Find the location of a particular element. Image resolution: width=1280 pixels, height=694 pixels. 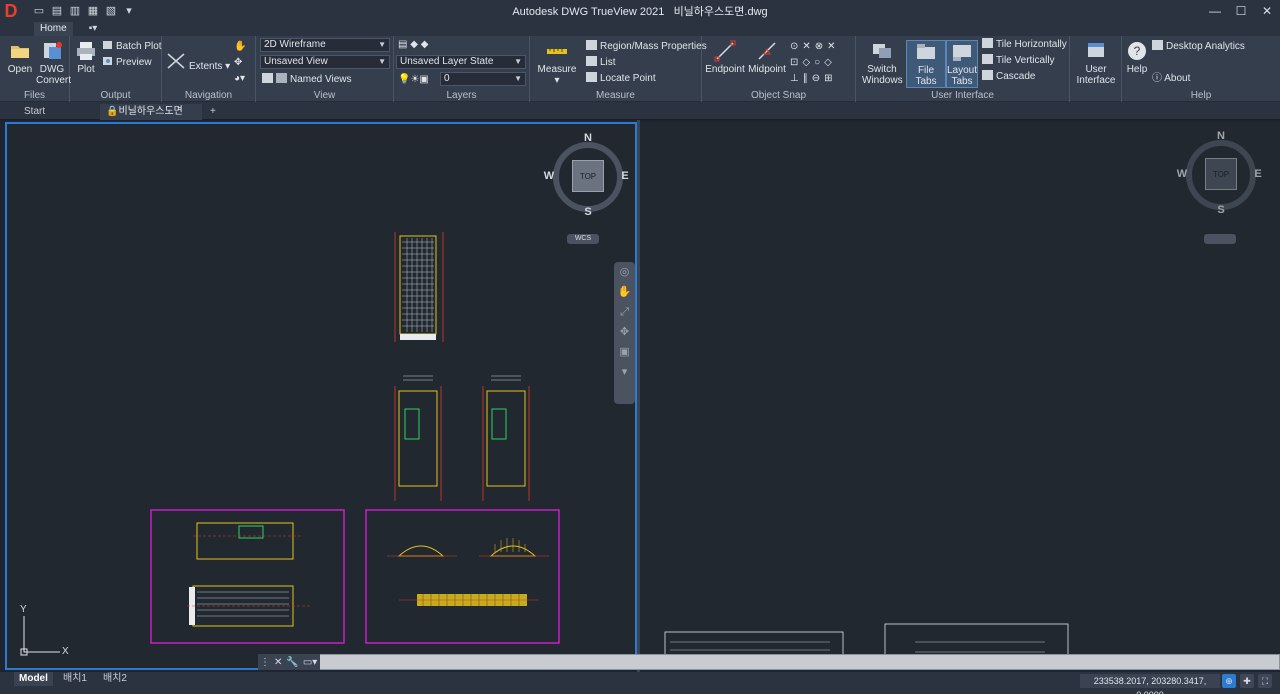

plot-icon: ▥ is located at coordinates (75, 11).